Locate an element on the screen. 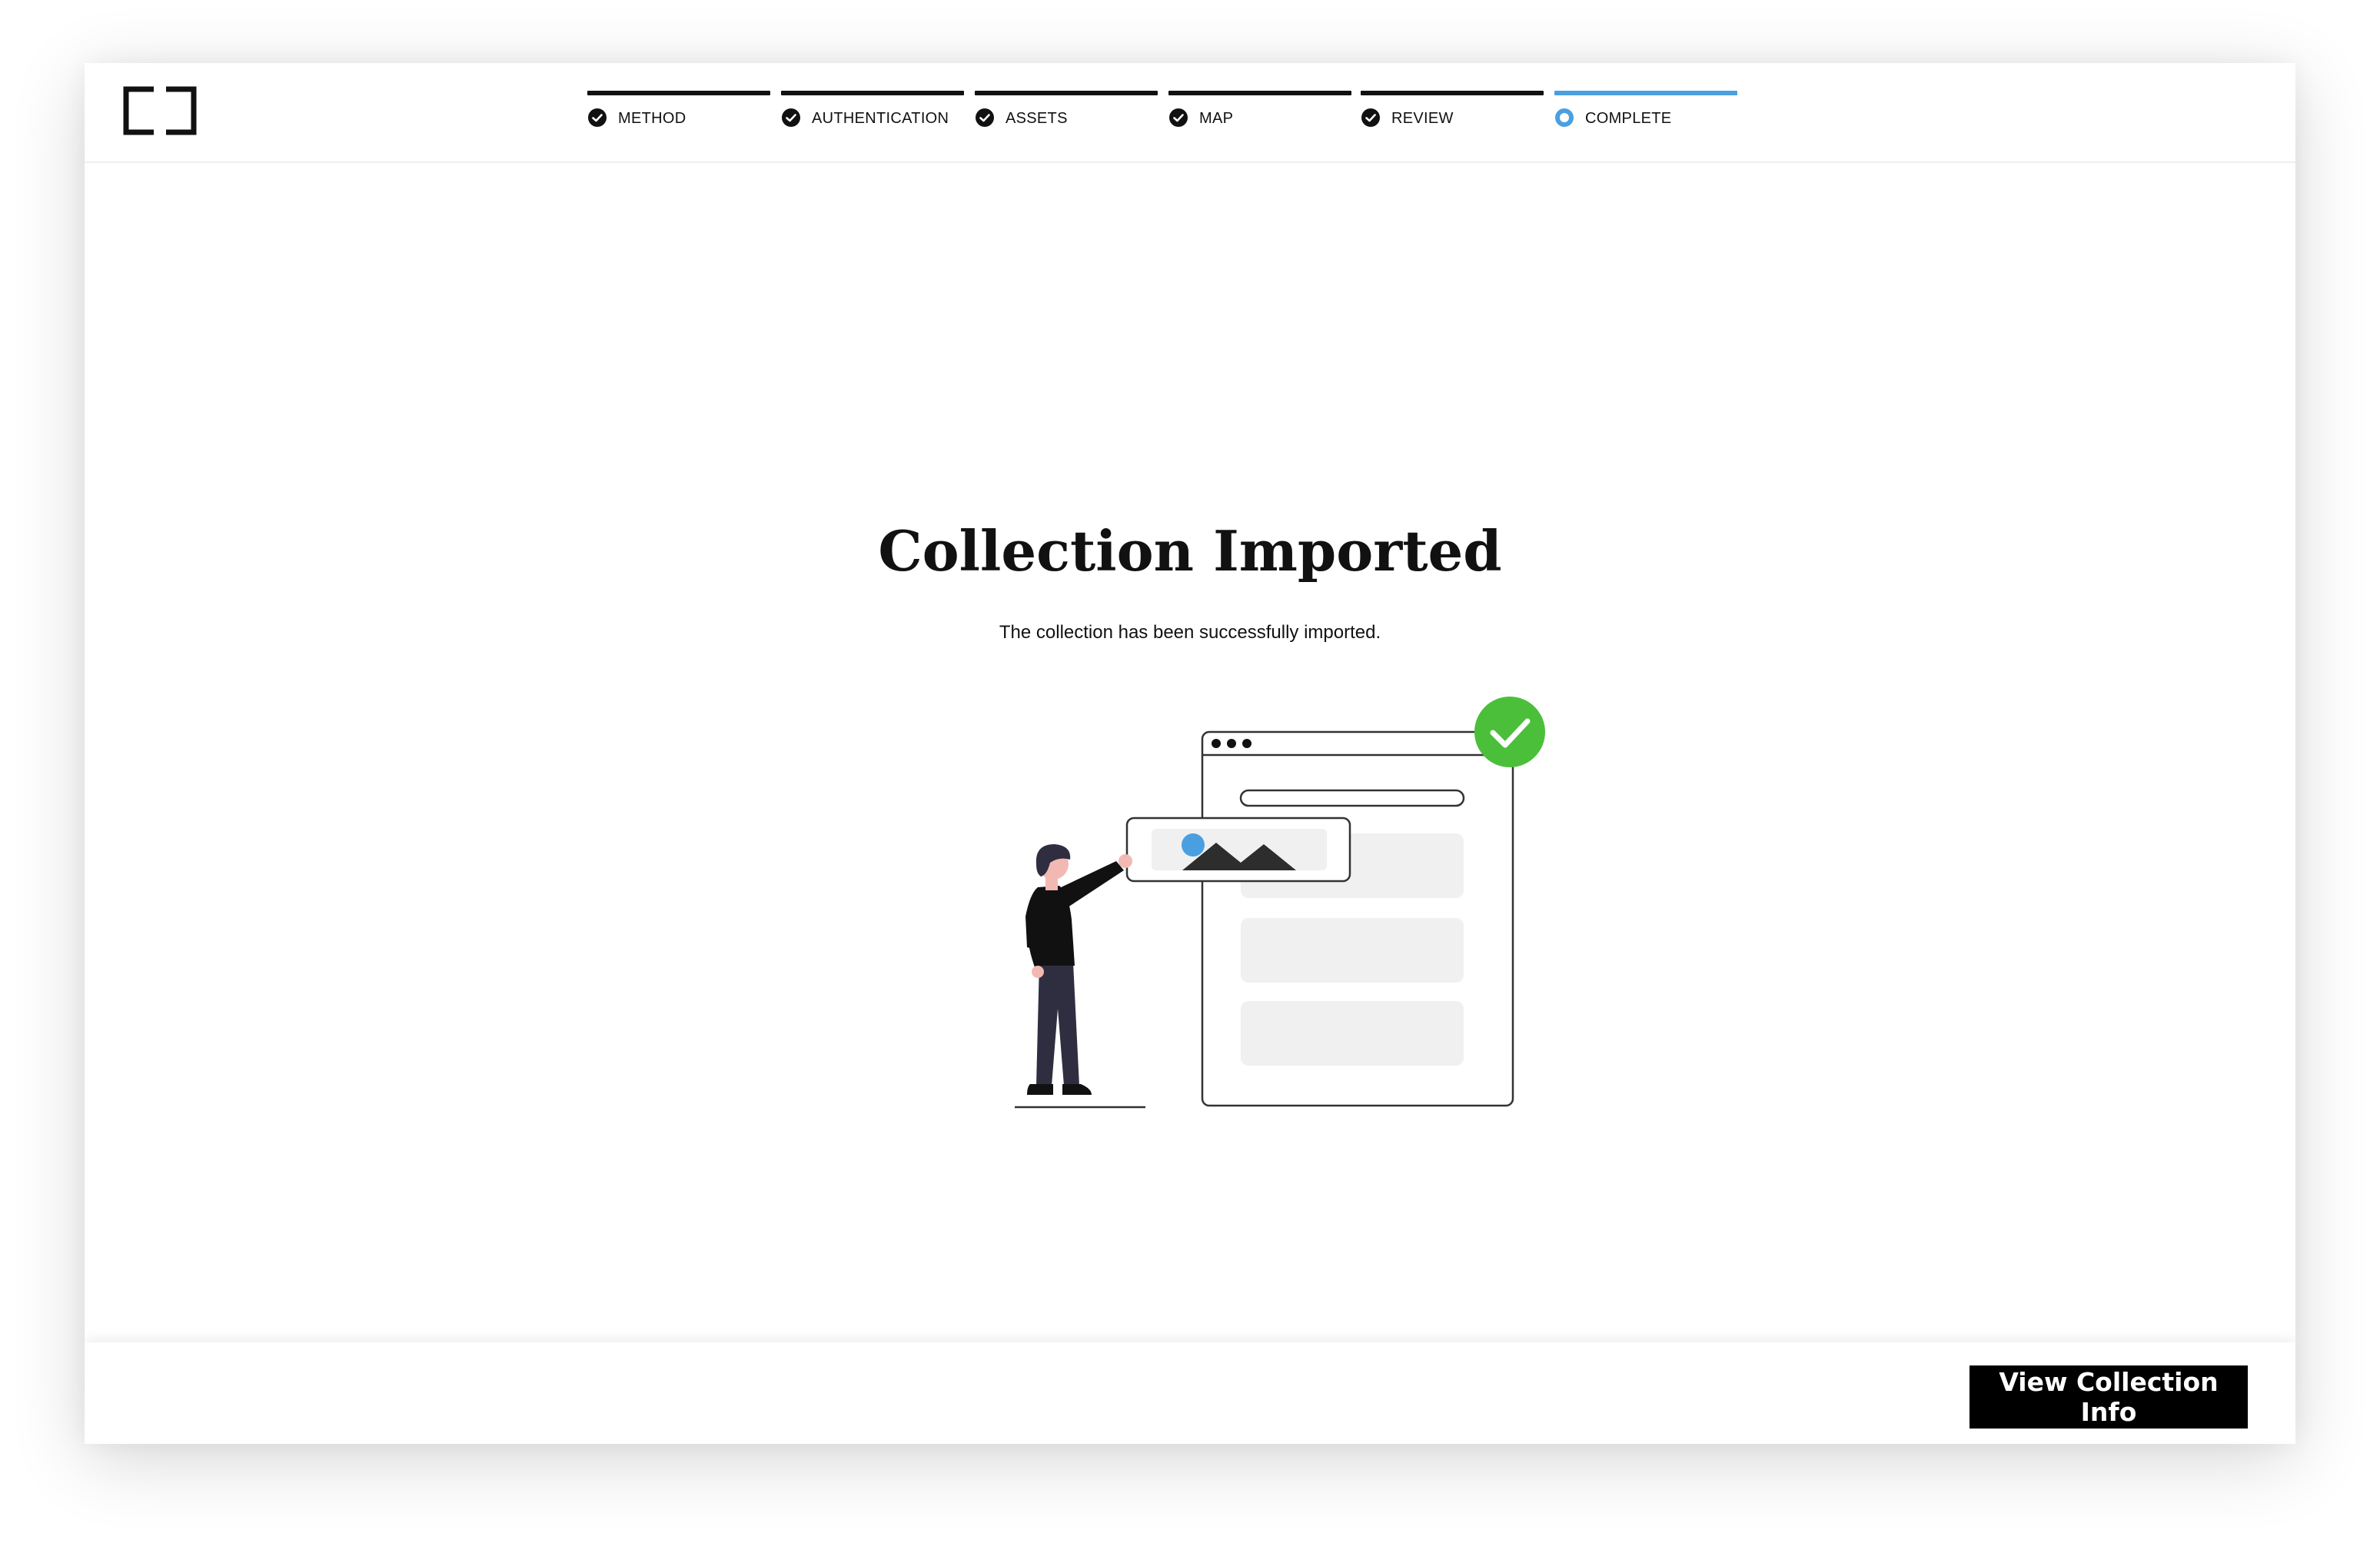  step-review: REVIEW is located at coordinates (1452, 118).